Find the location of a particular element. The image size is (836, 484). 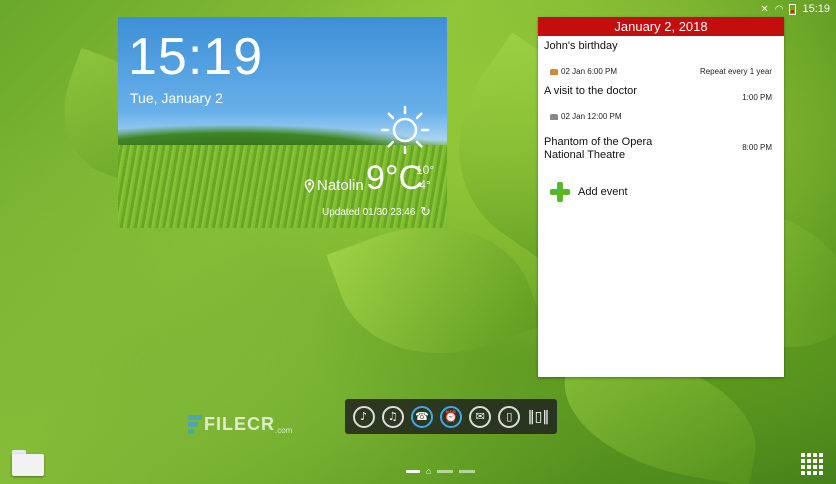

alarm-icon: ⏰ is located at coordinates (451, 416).